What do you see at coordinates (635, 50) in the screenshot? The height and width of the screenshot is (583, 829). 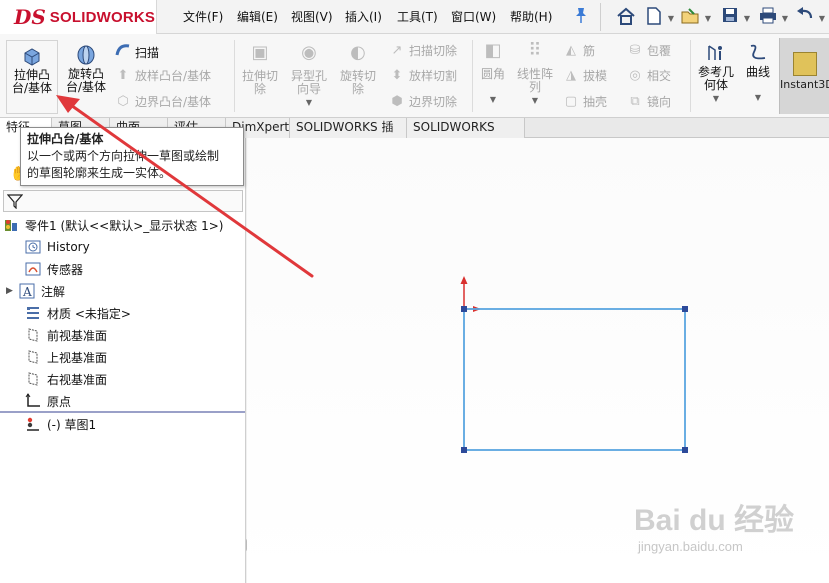 I see `wrap-icon: ⛁` at bounding box center [635, 50].